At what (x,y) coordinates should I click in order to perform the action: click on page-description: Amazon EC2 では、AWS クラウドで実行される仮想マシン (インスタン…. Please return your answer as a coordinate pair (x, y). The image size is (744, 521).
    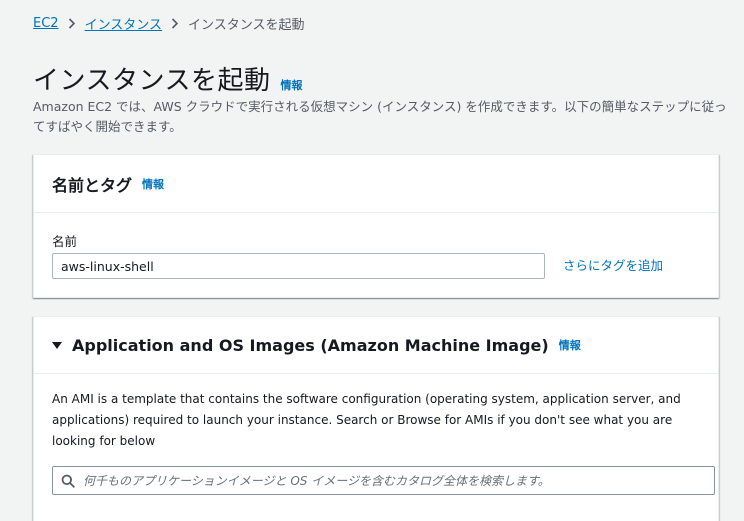
    Looking at the image, I should click on (380, 116).